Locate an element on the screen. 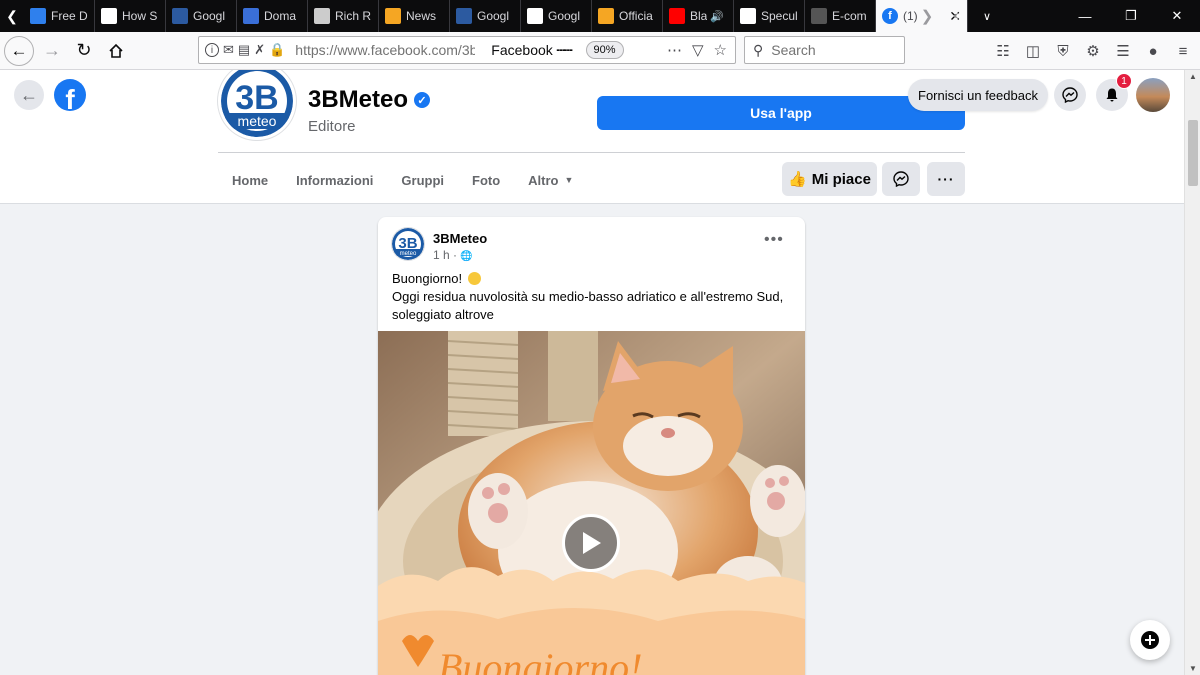  tab-title: How S is located at coordinates (140, 16).